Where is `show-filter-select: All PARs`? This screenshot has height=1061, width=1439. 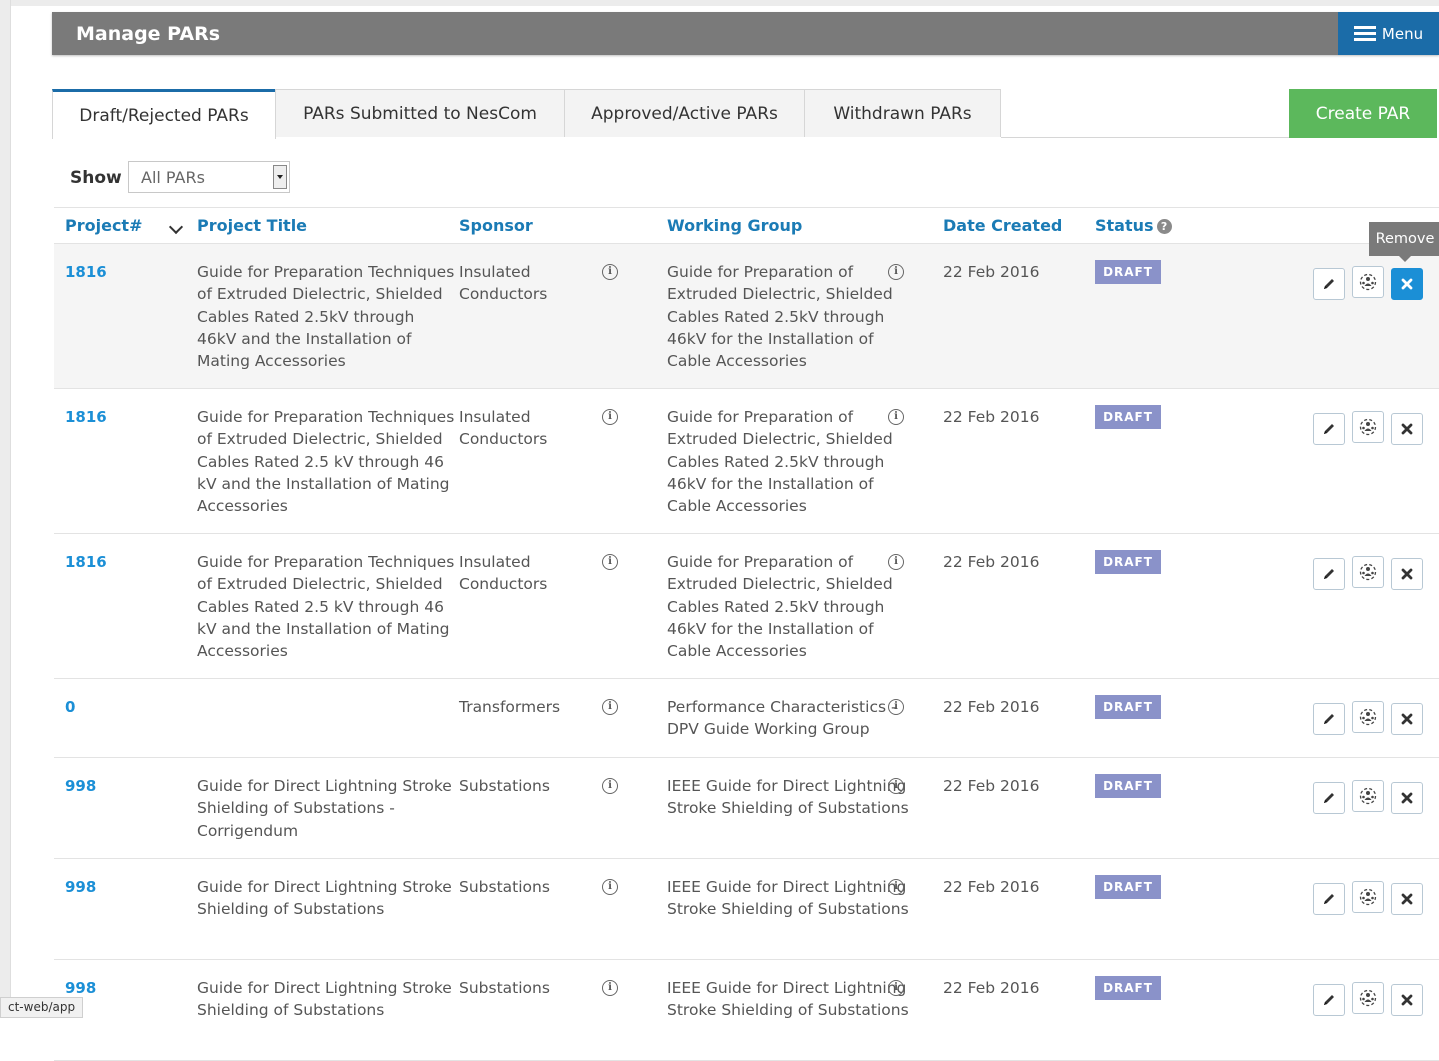
show-filter-select: All PARs is located at coordinates (209, 177).